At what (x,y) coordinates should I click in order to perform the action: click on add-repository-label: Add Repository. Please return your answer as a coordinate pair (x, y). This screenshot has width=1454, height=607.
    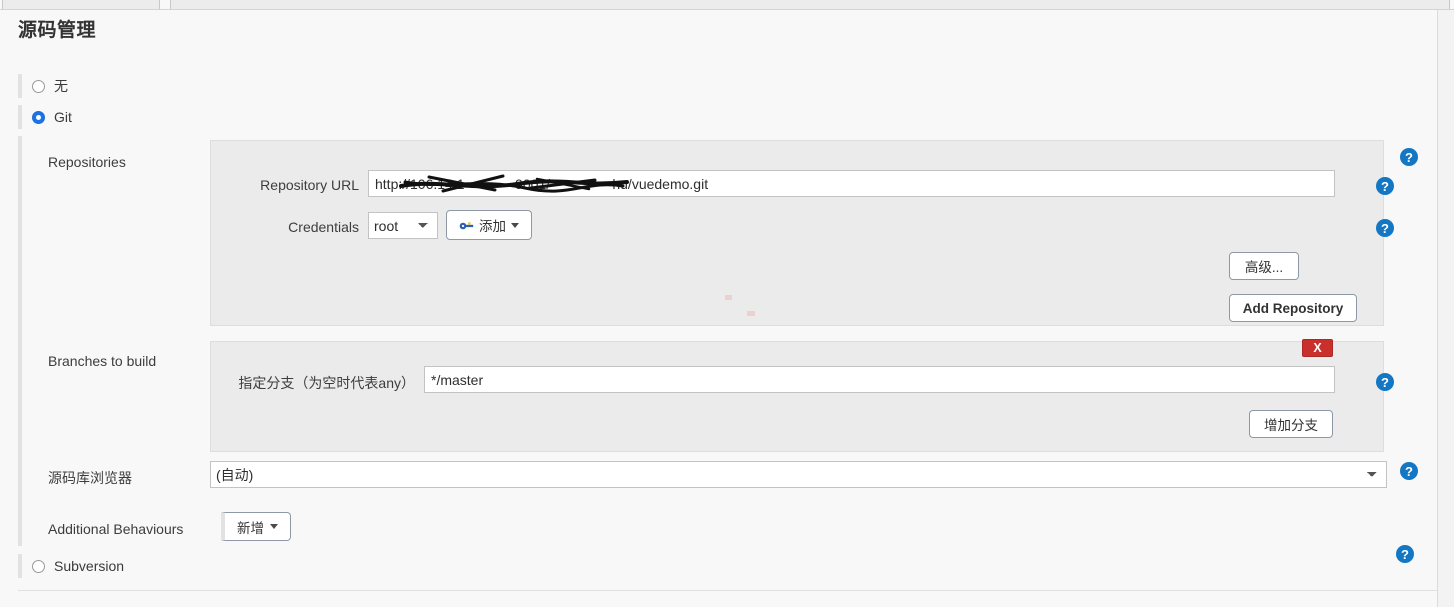
    Looking at the image, I should click on (1293, 308).